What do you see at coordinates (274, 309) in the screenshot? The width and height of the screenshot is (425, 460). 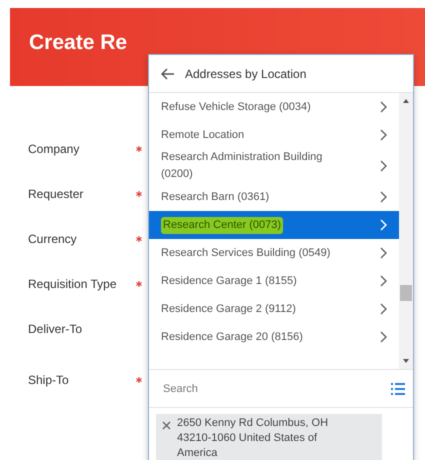 I see `location-item: Residence Garage 2 (9112)` at bounding box center [274, 309].